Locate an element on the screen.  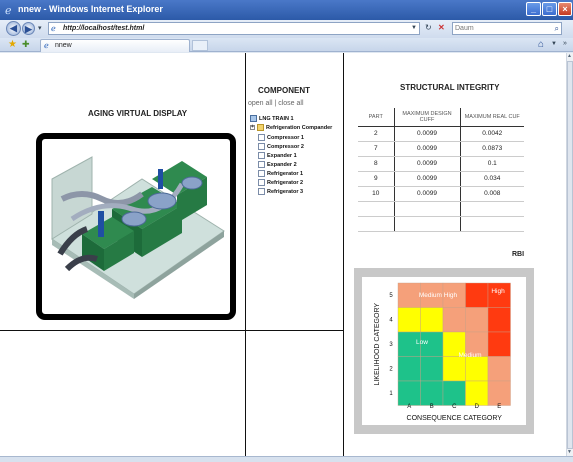
tree-item: Expander 1 is located at coordinates (277, 155).